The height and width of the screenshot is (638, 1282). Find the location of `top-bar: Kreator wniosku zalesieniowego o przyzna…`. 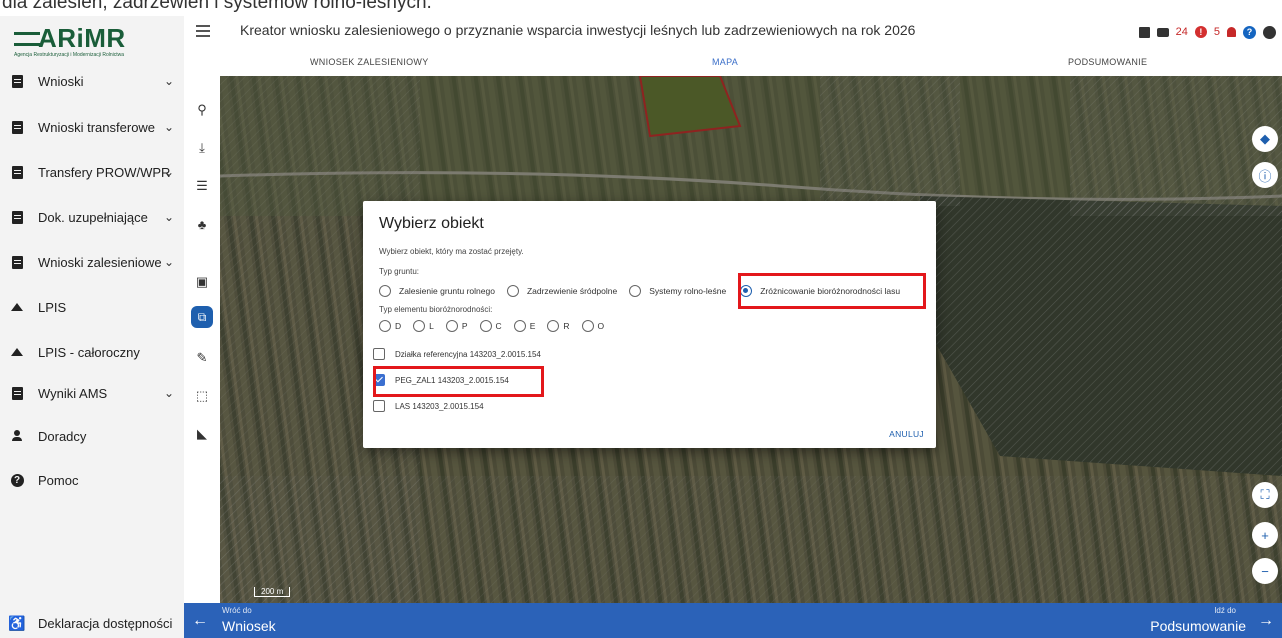

top-bar: Kreator wniosku zalesieniowego o przyzna… is located at coordinates (733, 34).